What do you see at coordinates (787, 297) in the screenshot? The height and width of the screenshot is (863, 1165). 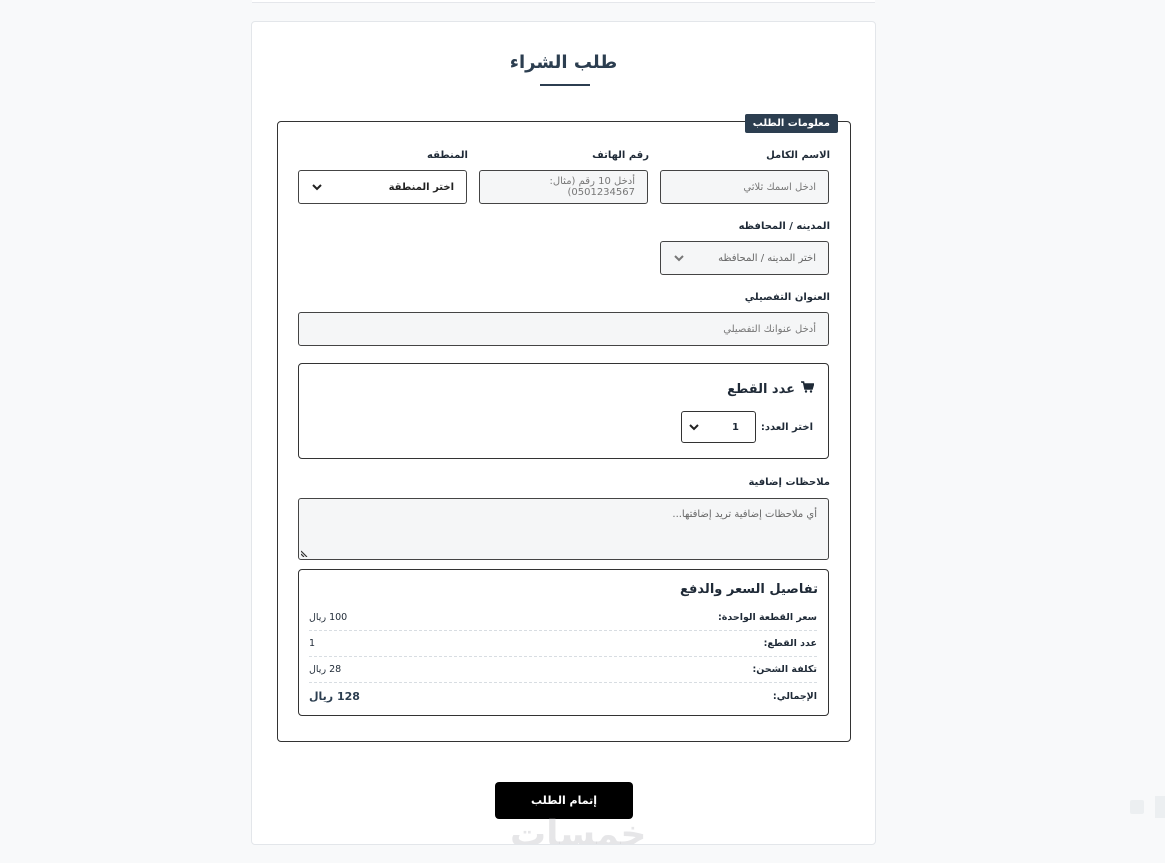 I see `address-label: العنوان التفصيلي` at bounding box center [787, 297].